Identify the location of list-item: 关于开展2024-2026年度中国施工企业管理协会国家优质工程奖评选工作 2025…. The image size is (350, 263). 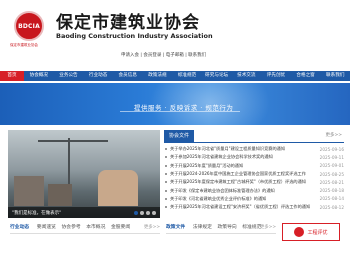
(254, 174).